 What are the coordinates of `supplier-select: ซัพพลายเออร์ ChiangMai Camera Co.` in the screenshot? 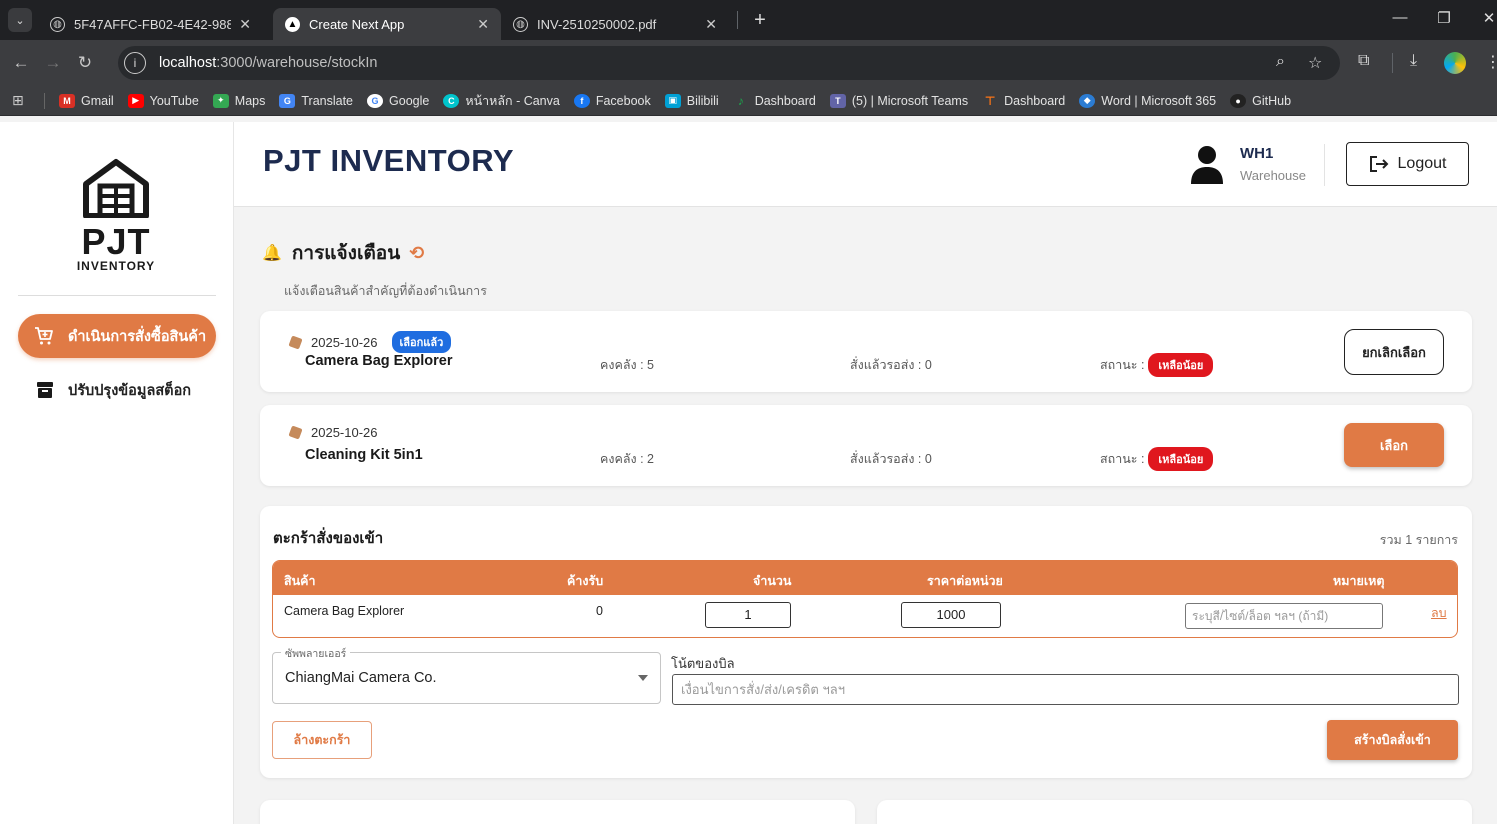 It's located at (466, 674).